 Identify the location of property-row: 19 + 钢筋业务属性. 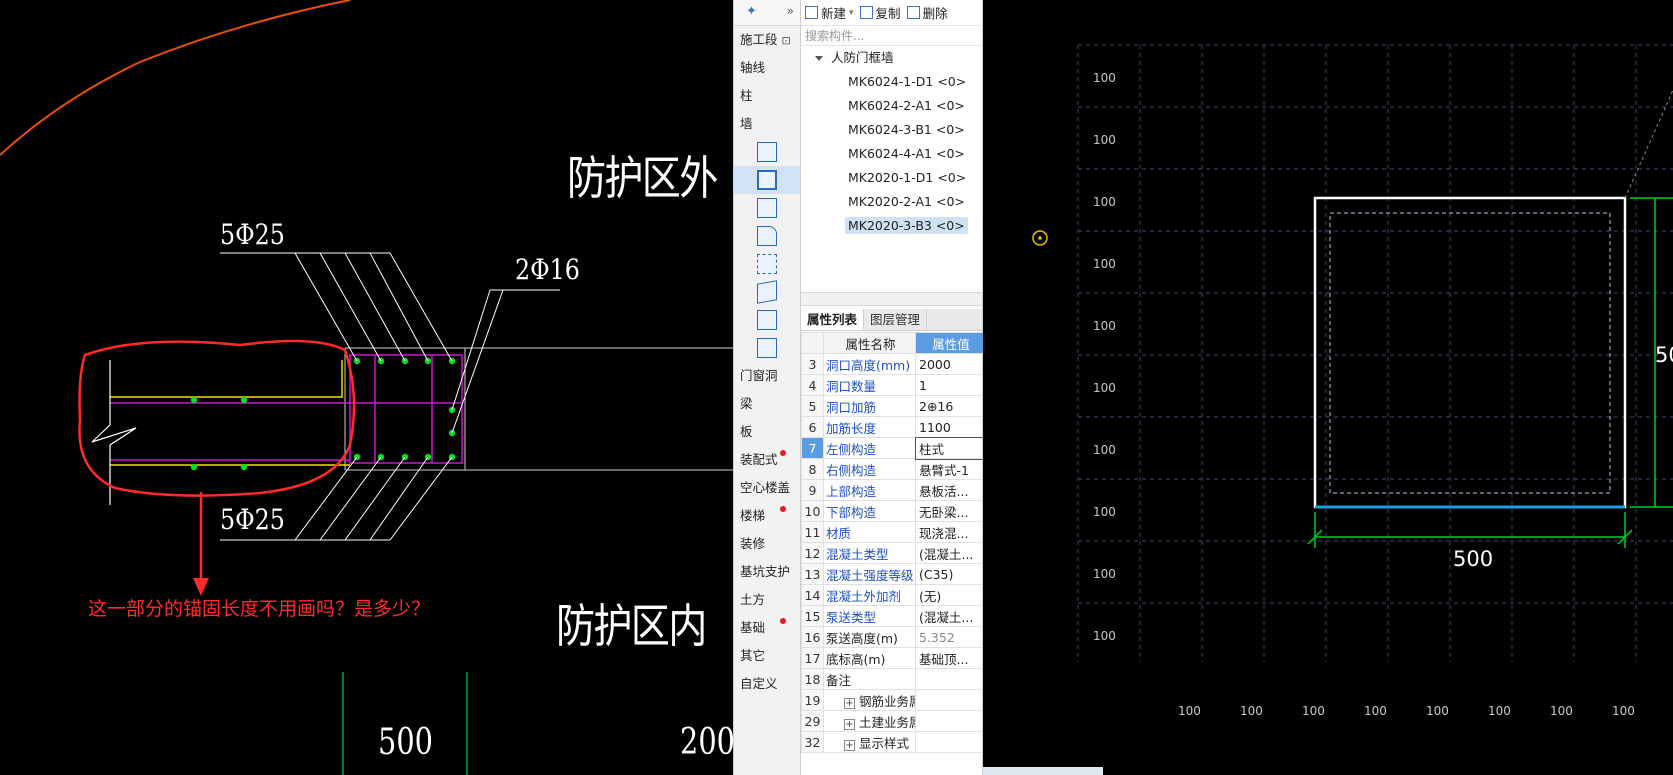
(892, 700).